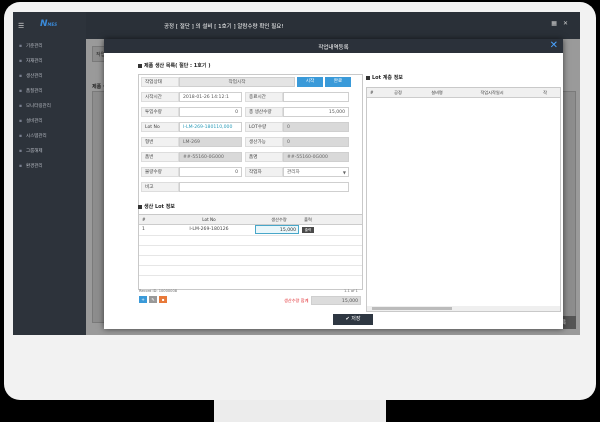  Describe the element at coordinates (264, 157) in the screenshot. I see `item2-label: 품명` at that location.